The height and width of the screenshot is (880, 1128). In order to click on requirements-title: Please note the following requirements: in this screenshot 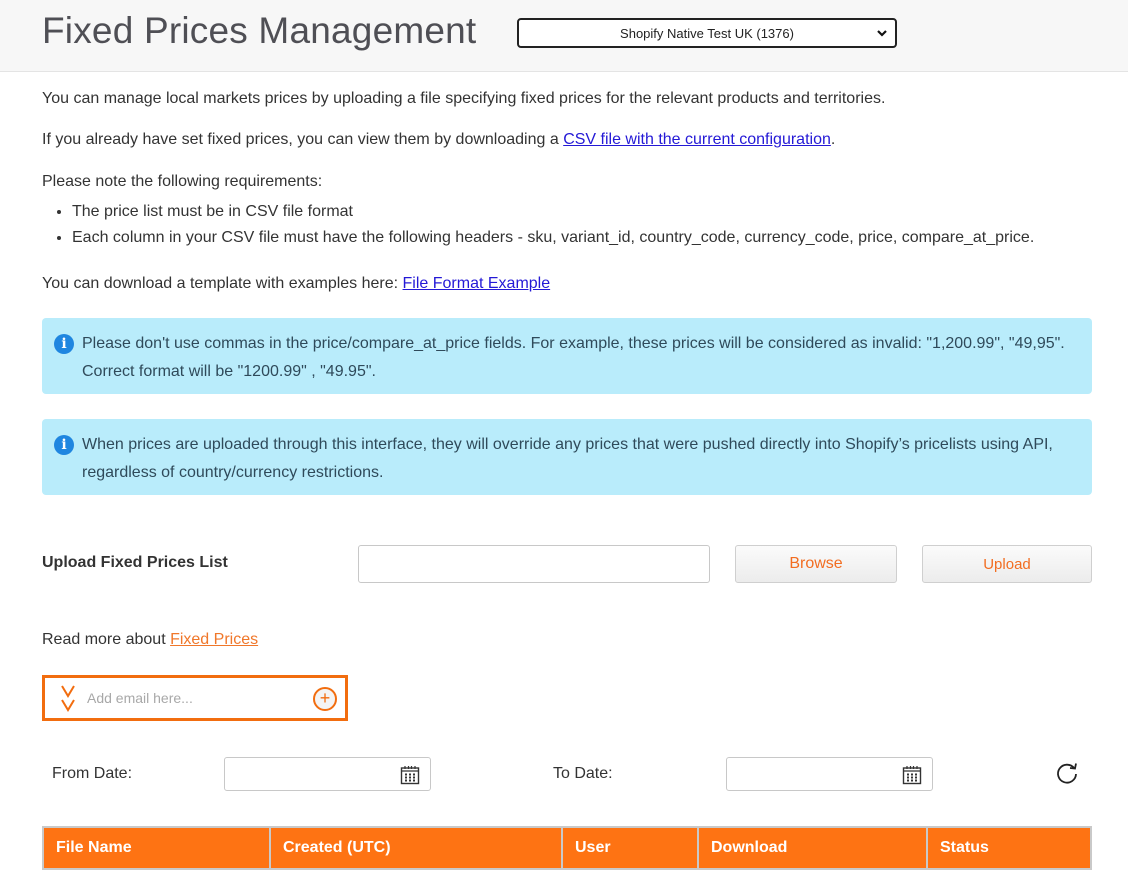, I will do `click(182, 181)`.